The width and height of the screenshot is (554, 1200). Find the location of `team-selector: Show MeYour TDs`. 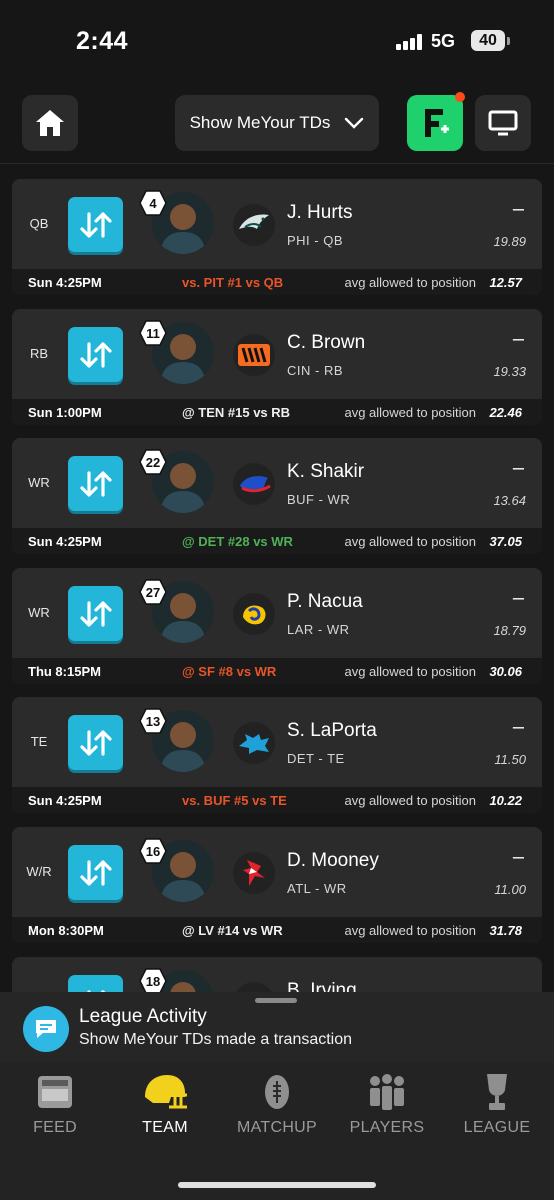

team-selector: Show MeYour TDs is located at coordinates (277, 123).